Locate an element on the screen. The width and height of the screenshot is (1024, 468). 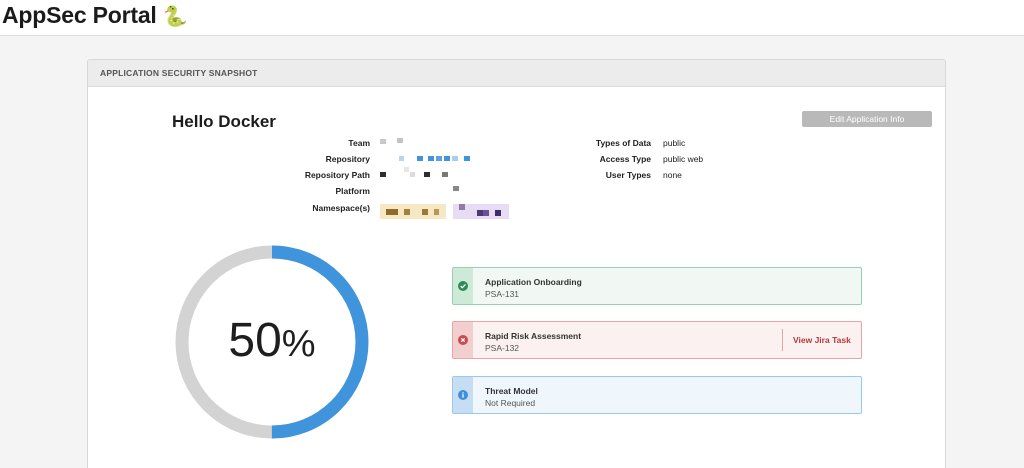
info-circle-icon is located at coordinates (463, 395).